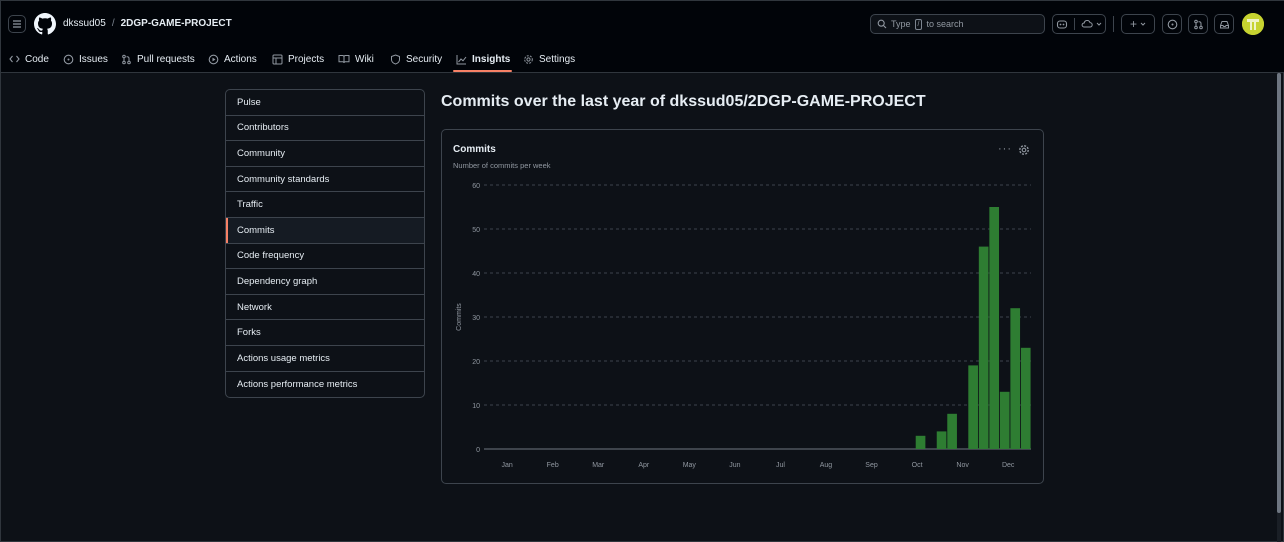 The image size is (1284, 542). I want to click on x-tick-label: Sep, so click(871, 465).